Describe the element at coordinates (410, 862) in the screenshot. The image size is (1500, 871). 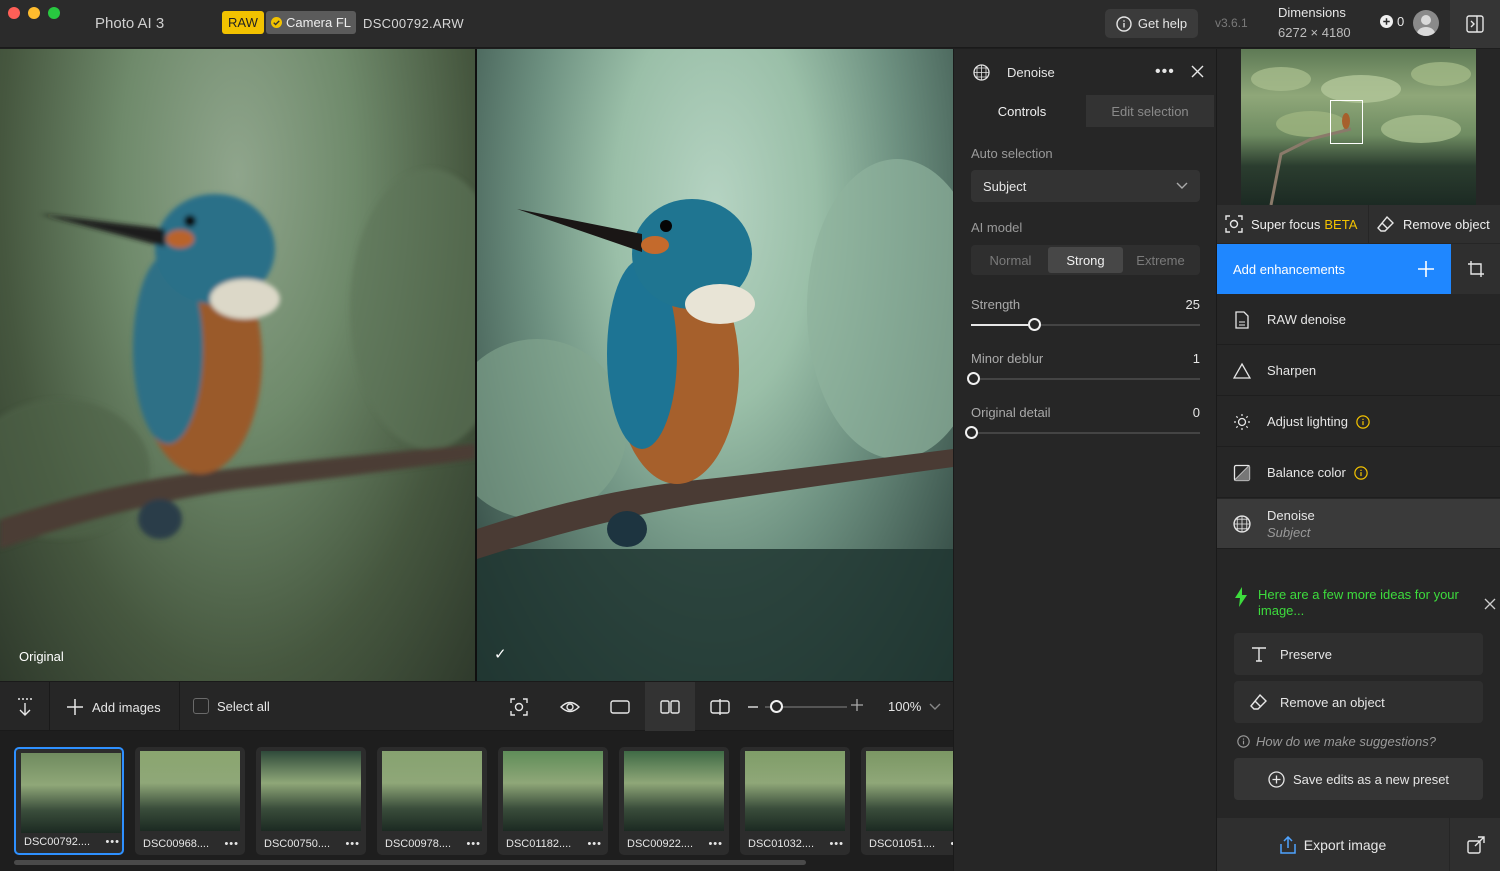
I see `filmstrip-scrollbar` at that location.